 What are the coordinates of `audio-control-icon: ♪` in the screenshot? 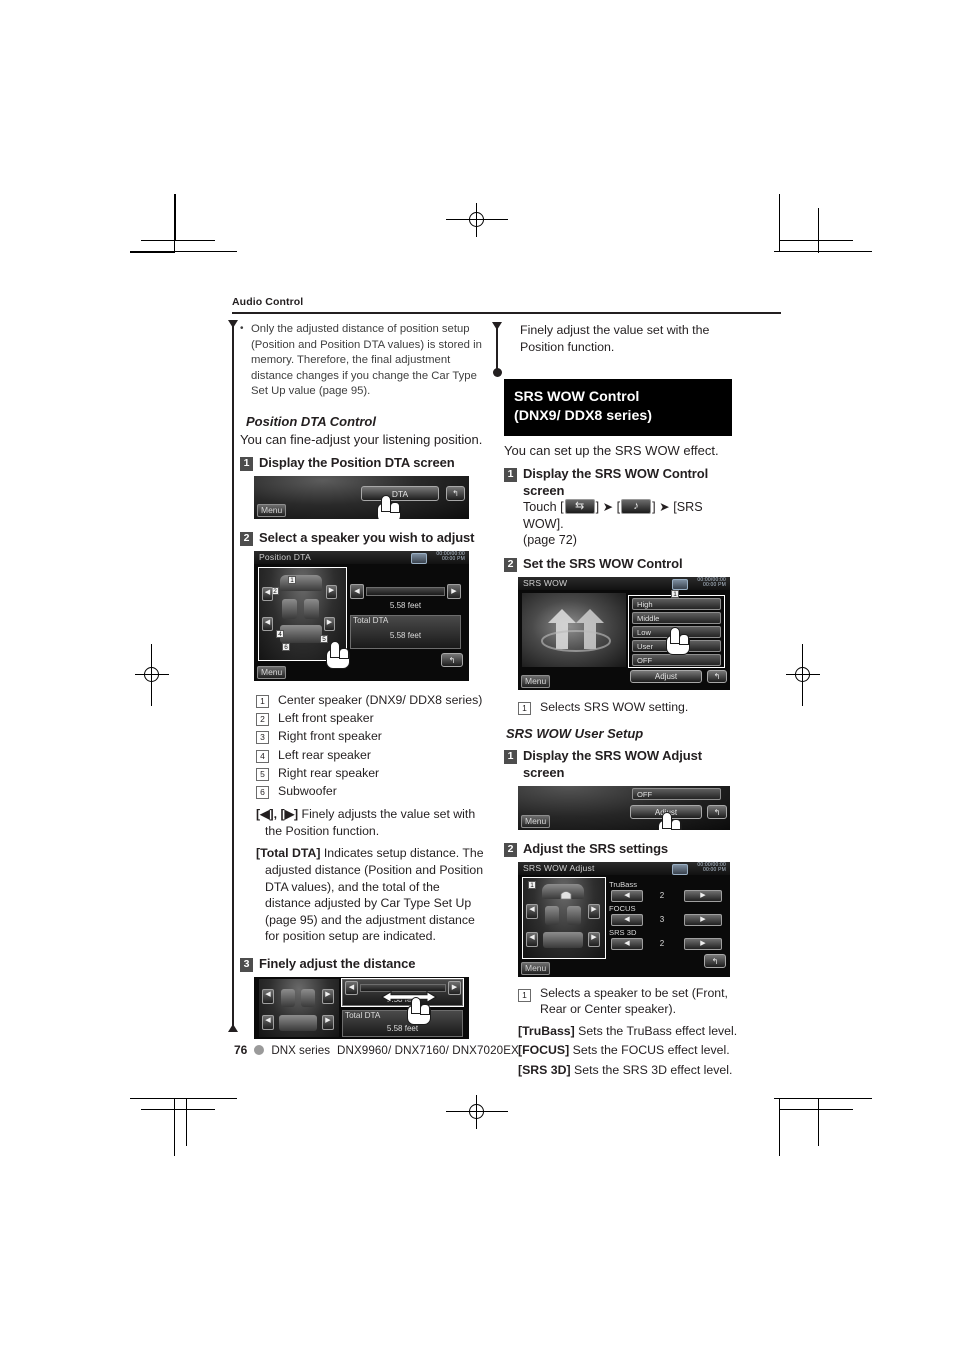 It's located at (636, 506).